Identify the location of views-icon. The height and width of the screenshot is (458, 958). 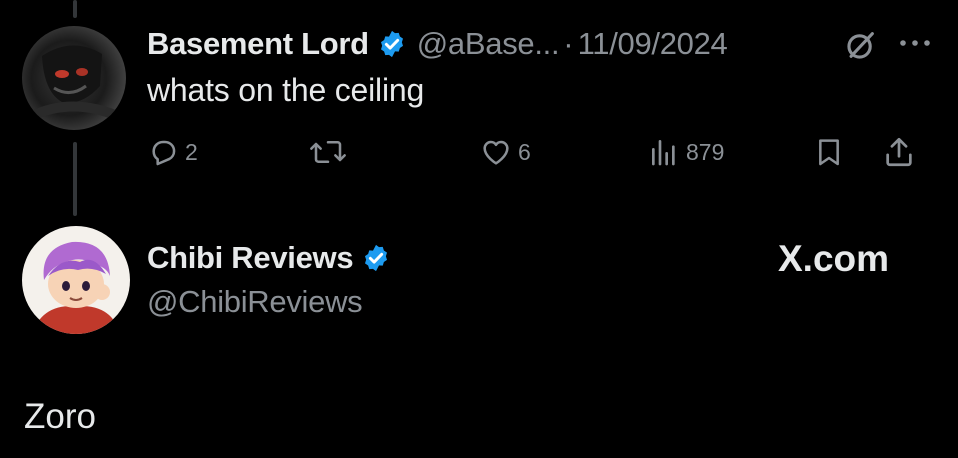
(663, 153).